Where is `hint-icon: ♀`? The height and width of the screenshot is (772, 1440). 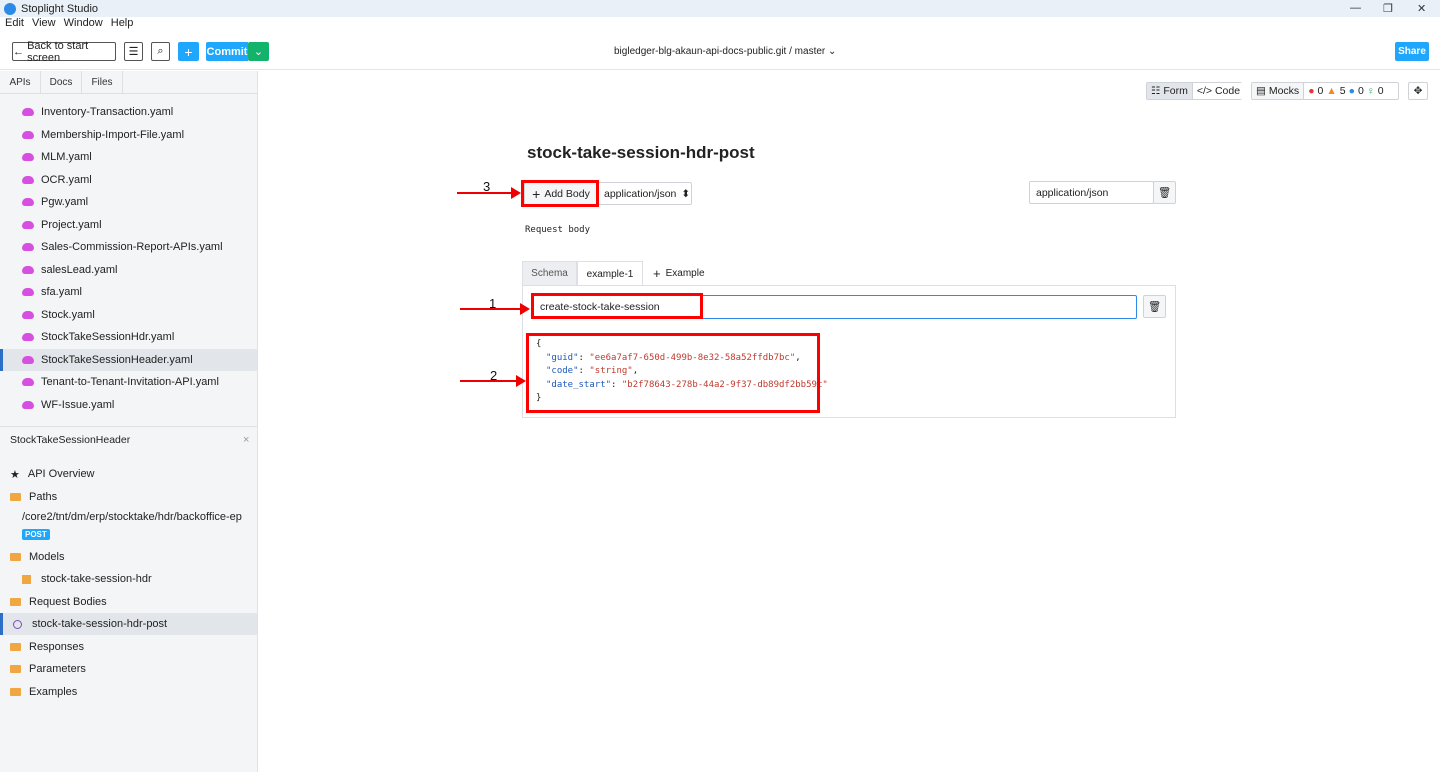 hint-icon: ♀ is located at coordinates (1370, 91).